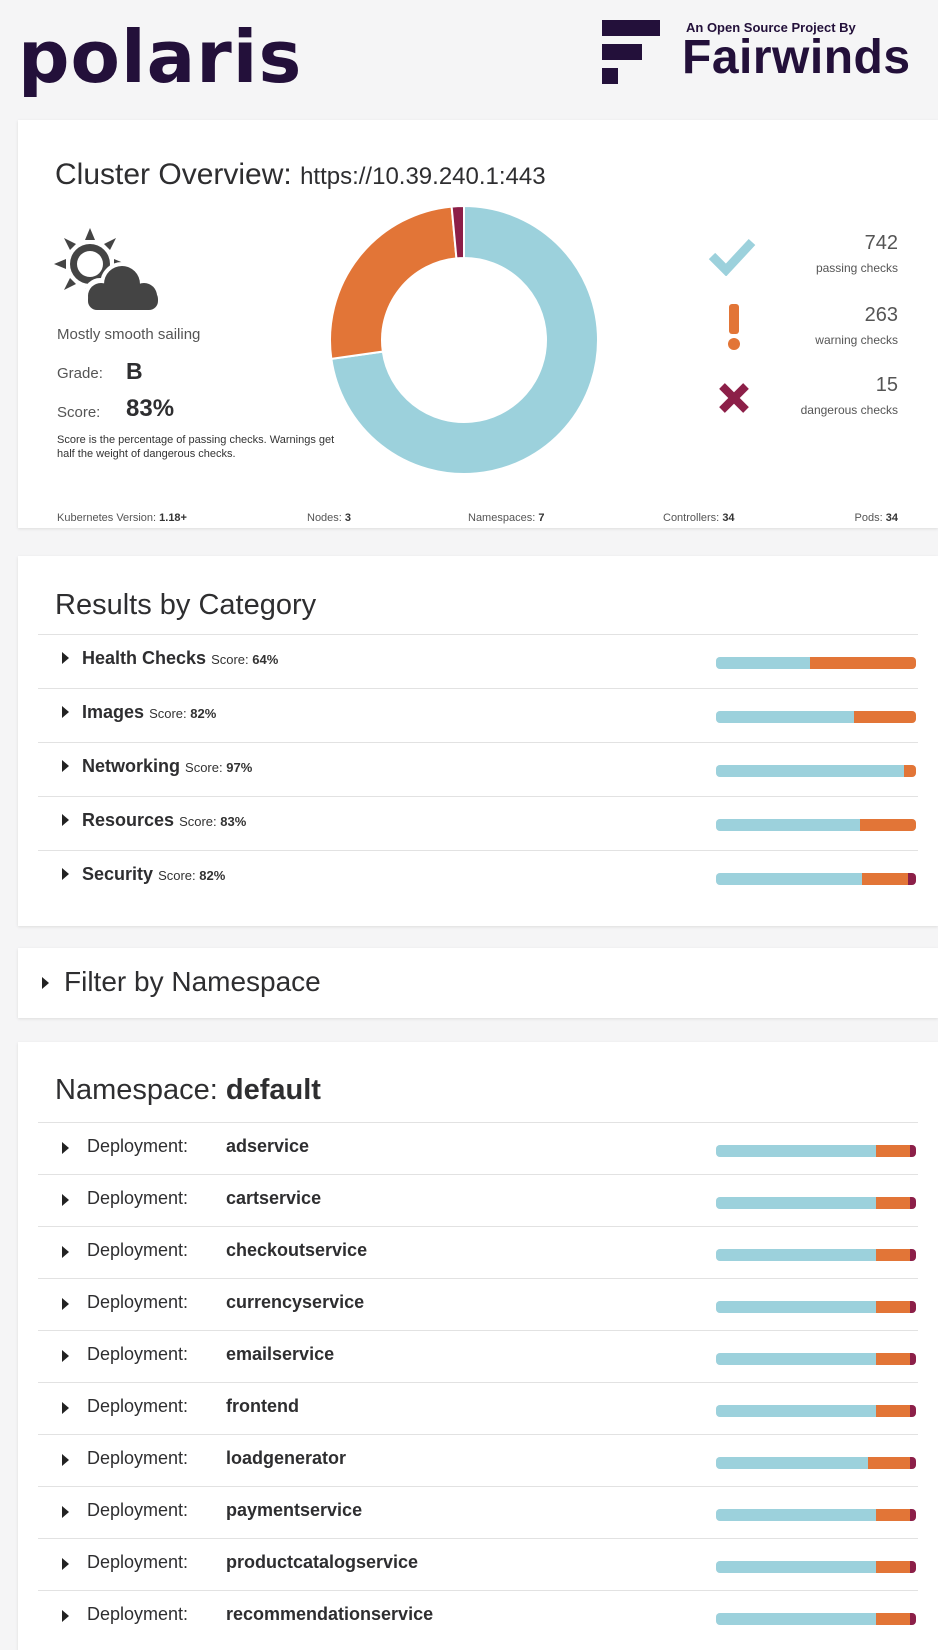 The image size is (938, 1650). What do you see at coordinates (348, 518) in the screenshot?
I see `nodes-value: 3` at bounding box center [348, 518].